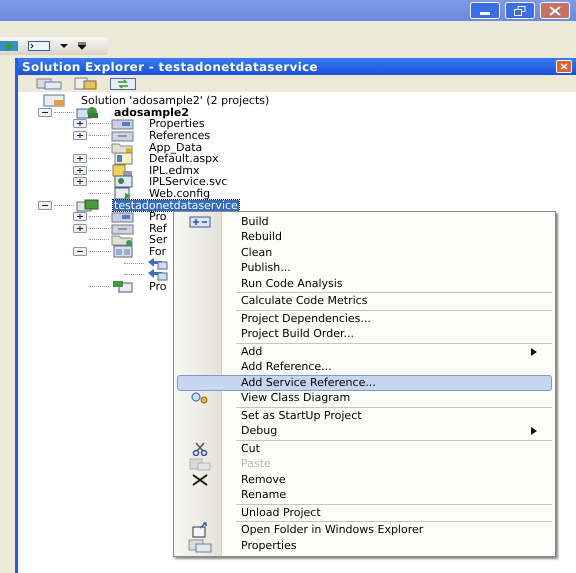  Describe the element at coordinates (64, 46) in the screenshot. I see `dropdown-caret-icon` at that location.